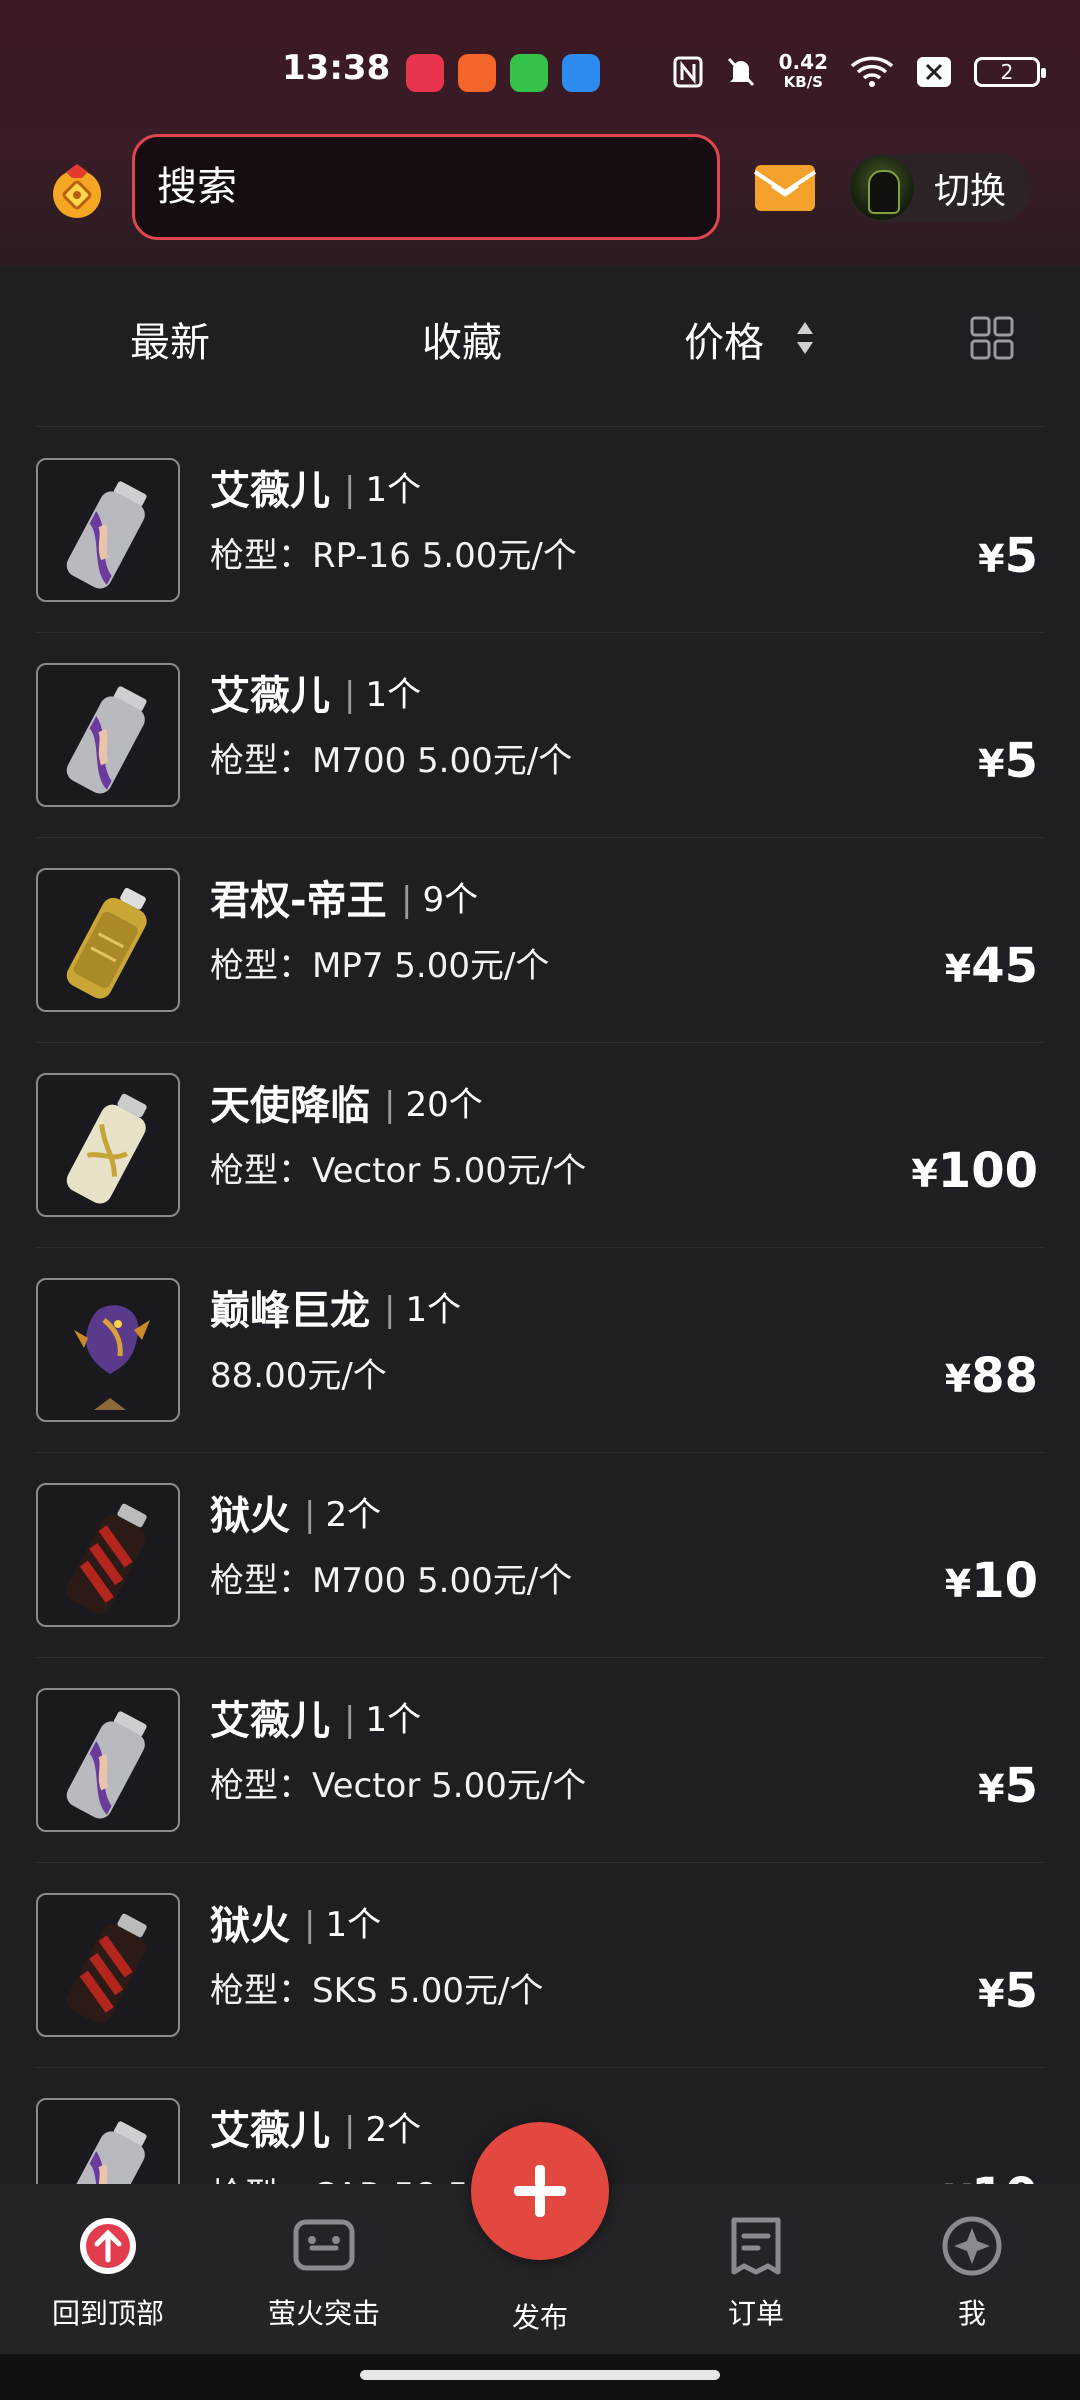 This screenshot has height=2400, width=1080. What do you see at coordinates (940, 188) in the screenshot?
I see `switch-account-button: 切换` at bounding box center [940, 188].